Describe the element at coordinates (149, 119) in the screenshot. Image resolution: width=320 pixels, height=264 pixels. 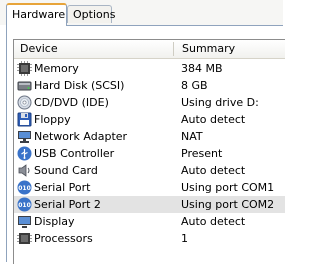
I see `device-row-floppy: Floppy Auto detect` at that location.